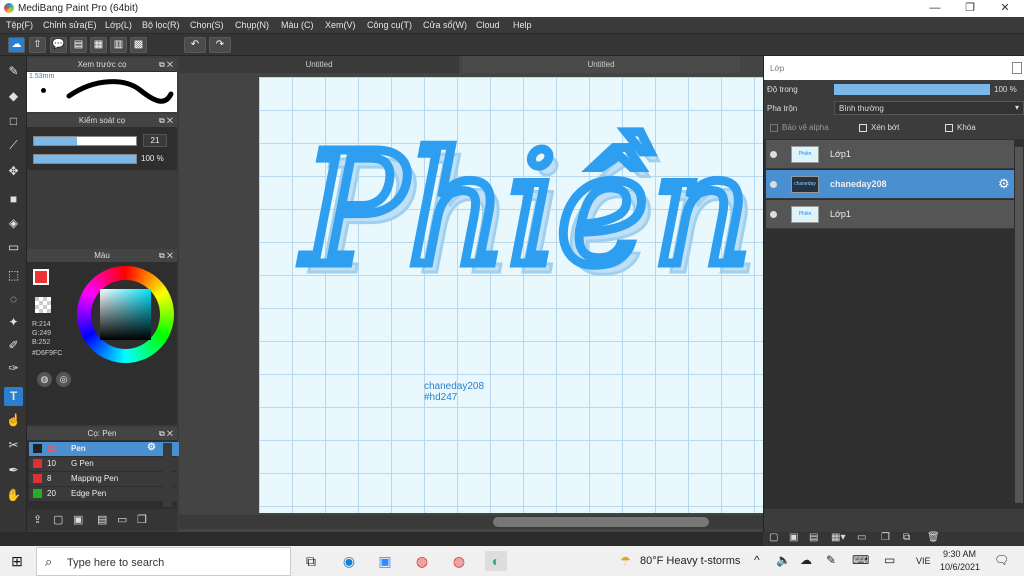  Describe the element at coordinates (118, 25) in the screenshot. I see `menu-layer: Lớp(L)` at that location.